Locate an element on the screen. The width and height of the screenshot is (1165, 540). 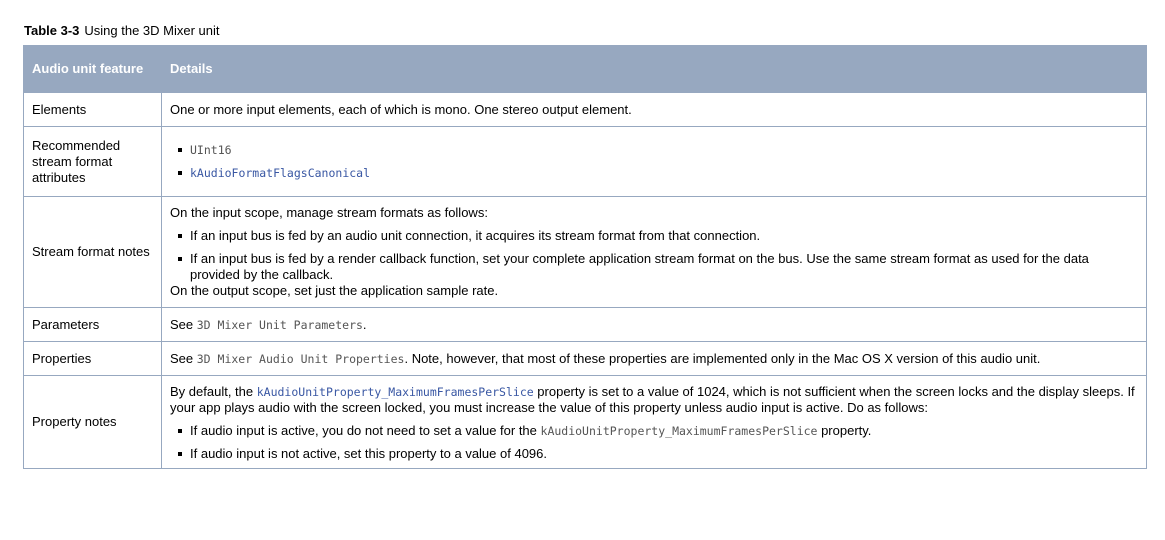
row-feature-stream-notes: Stream format notes is located at coordinates (92, 252).